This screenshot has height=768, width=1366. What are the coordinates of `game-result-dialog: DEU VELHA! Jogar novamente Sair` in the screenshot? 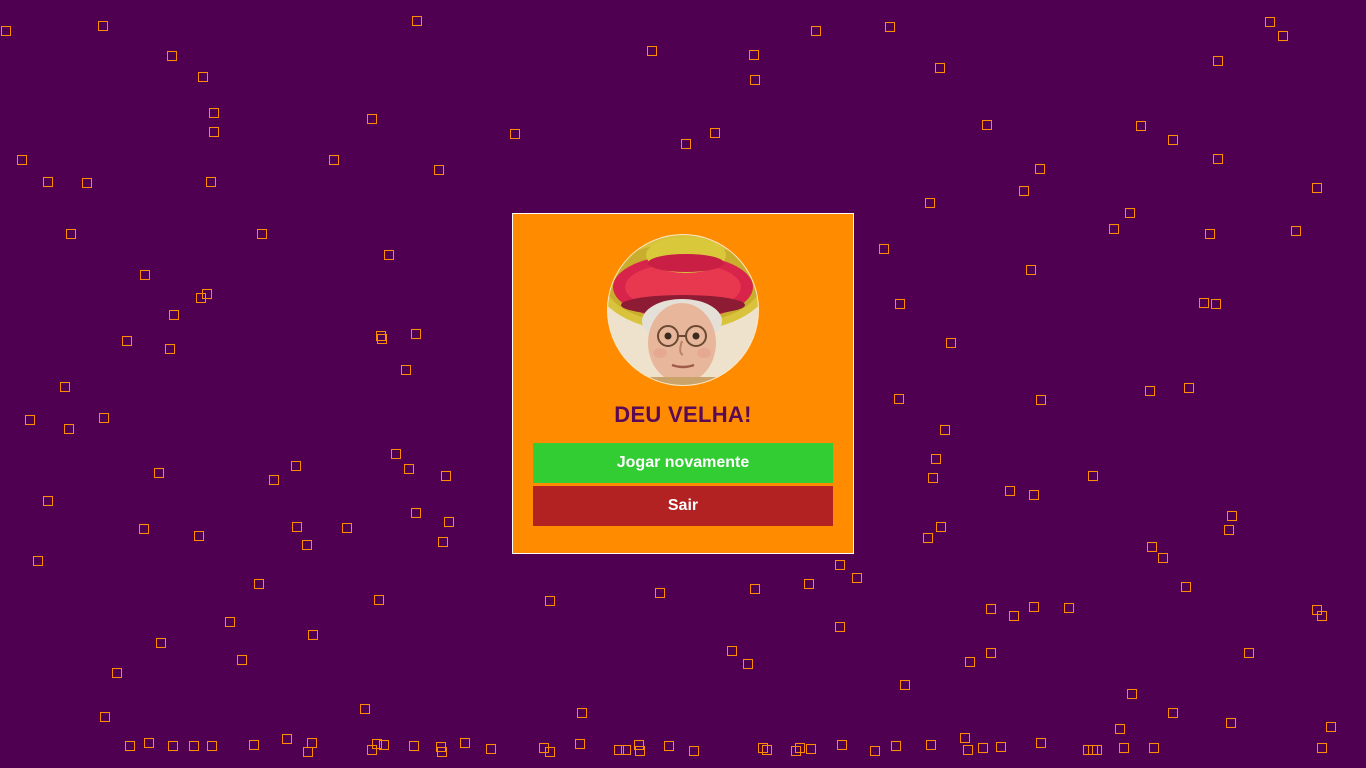 It's located at (683, 383).